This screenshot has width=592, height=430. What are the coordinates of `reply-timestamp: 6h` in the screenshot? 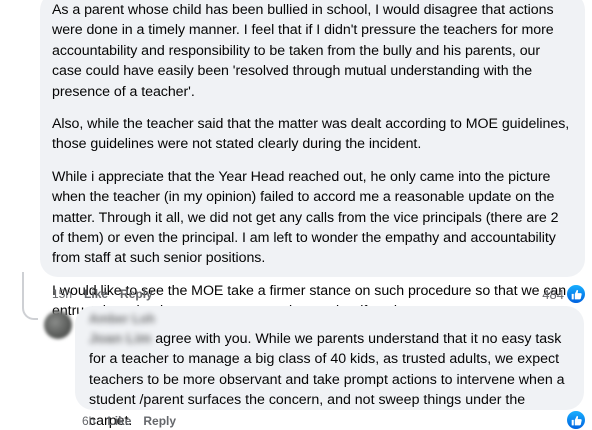 It's located at (88, 421).